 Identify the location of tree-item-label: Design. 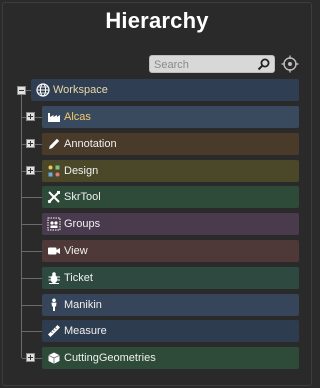
(81, 171).